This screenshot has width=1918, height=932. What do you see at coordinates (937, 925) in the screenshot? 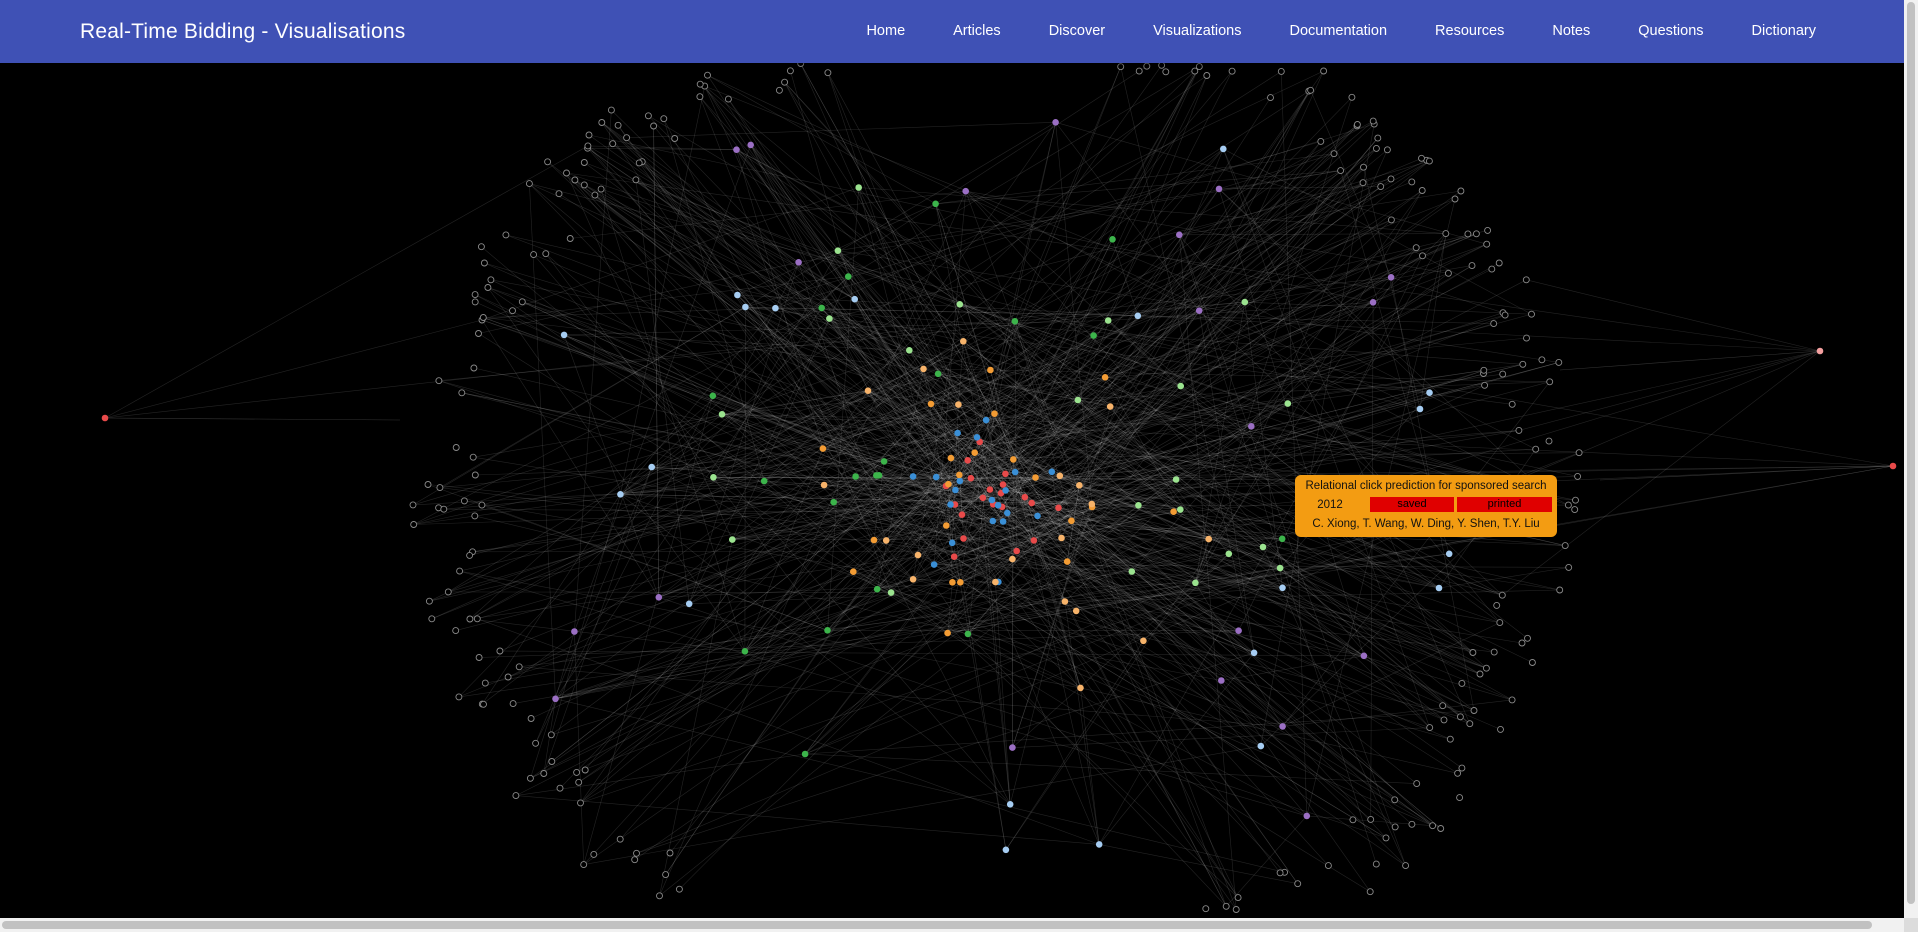
I see `horizontal-scrollbar-thumb` at bounding box center [937, 925].